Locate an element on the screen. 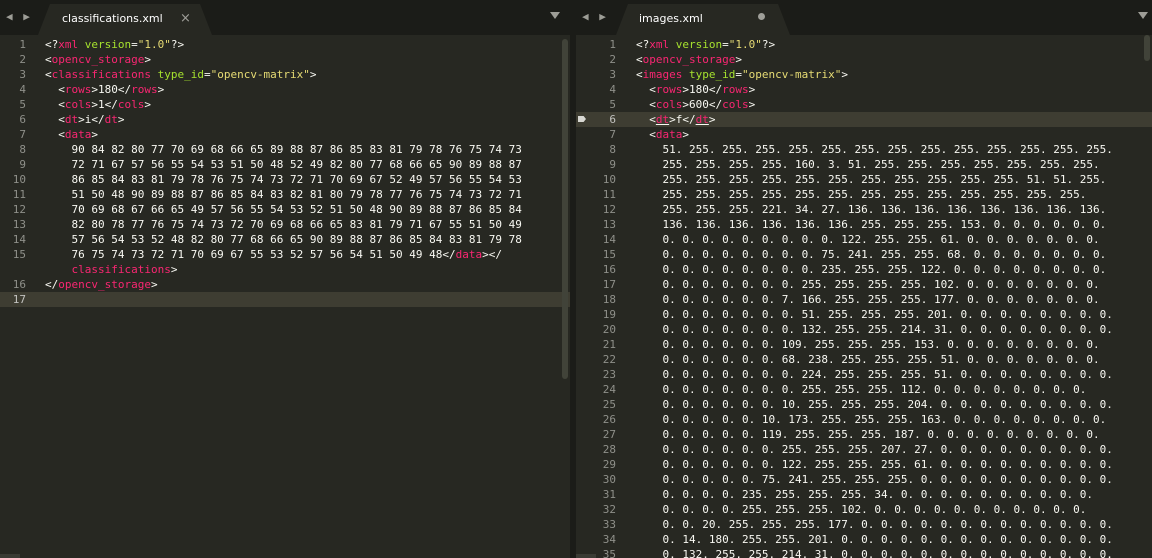 This screenshot has height=558, width=1152. line-number: 31 is located at coordinates (596, 494).